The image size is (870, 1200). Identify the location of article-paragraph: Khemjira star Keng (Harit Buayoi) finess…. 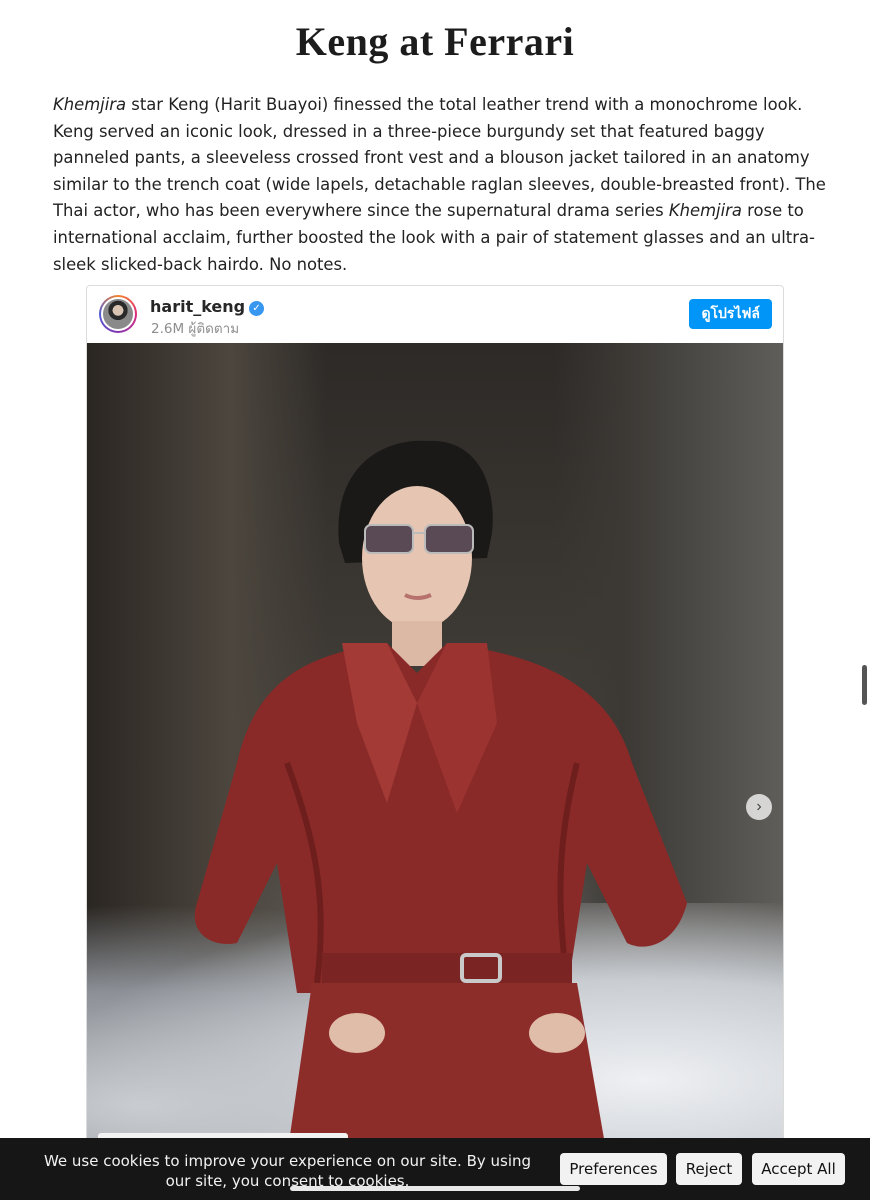
(440, 185).